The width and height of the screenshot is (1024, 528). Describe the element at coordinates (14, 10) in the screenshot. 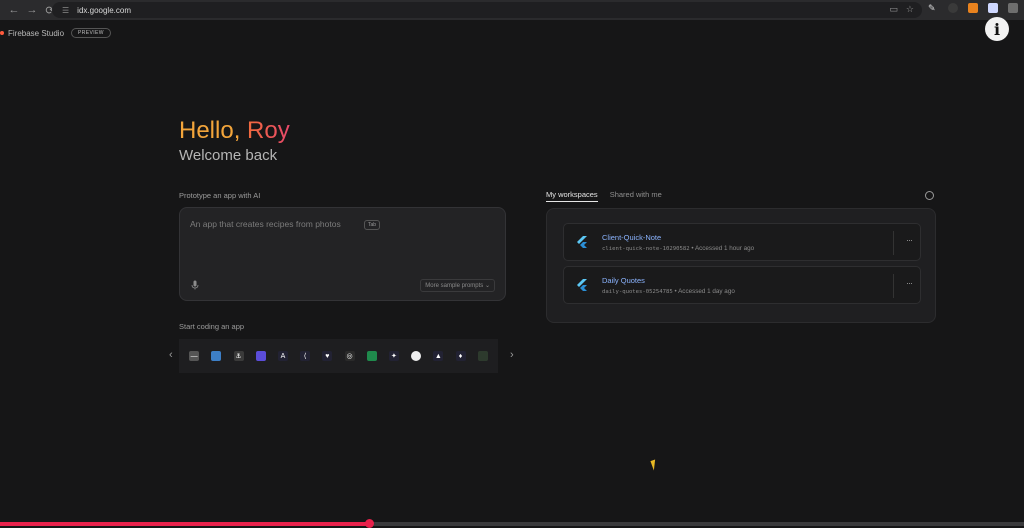

I see `back-arrow-icon: ←` at that location.